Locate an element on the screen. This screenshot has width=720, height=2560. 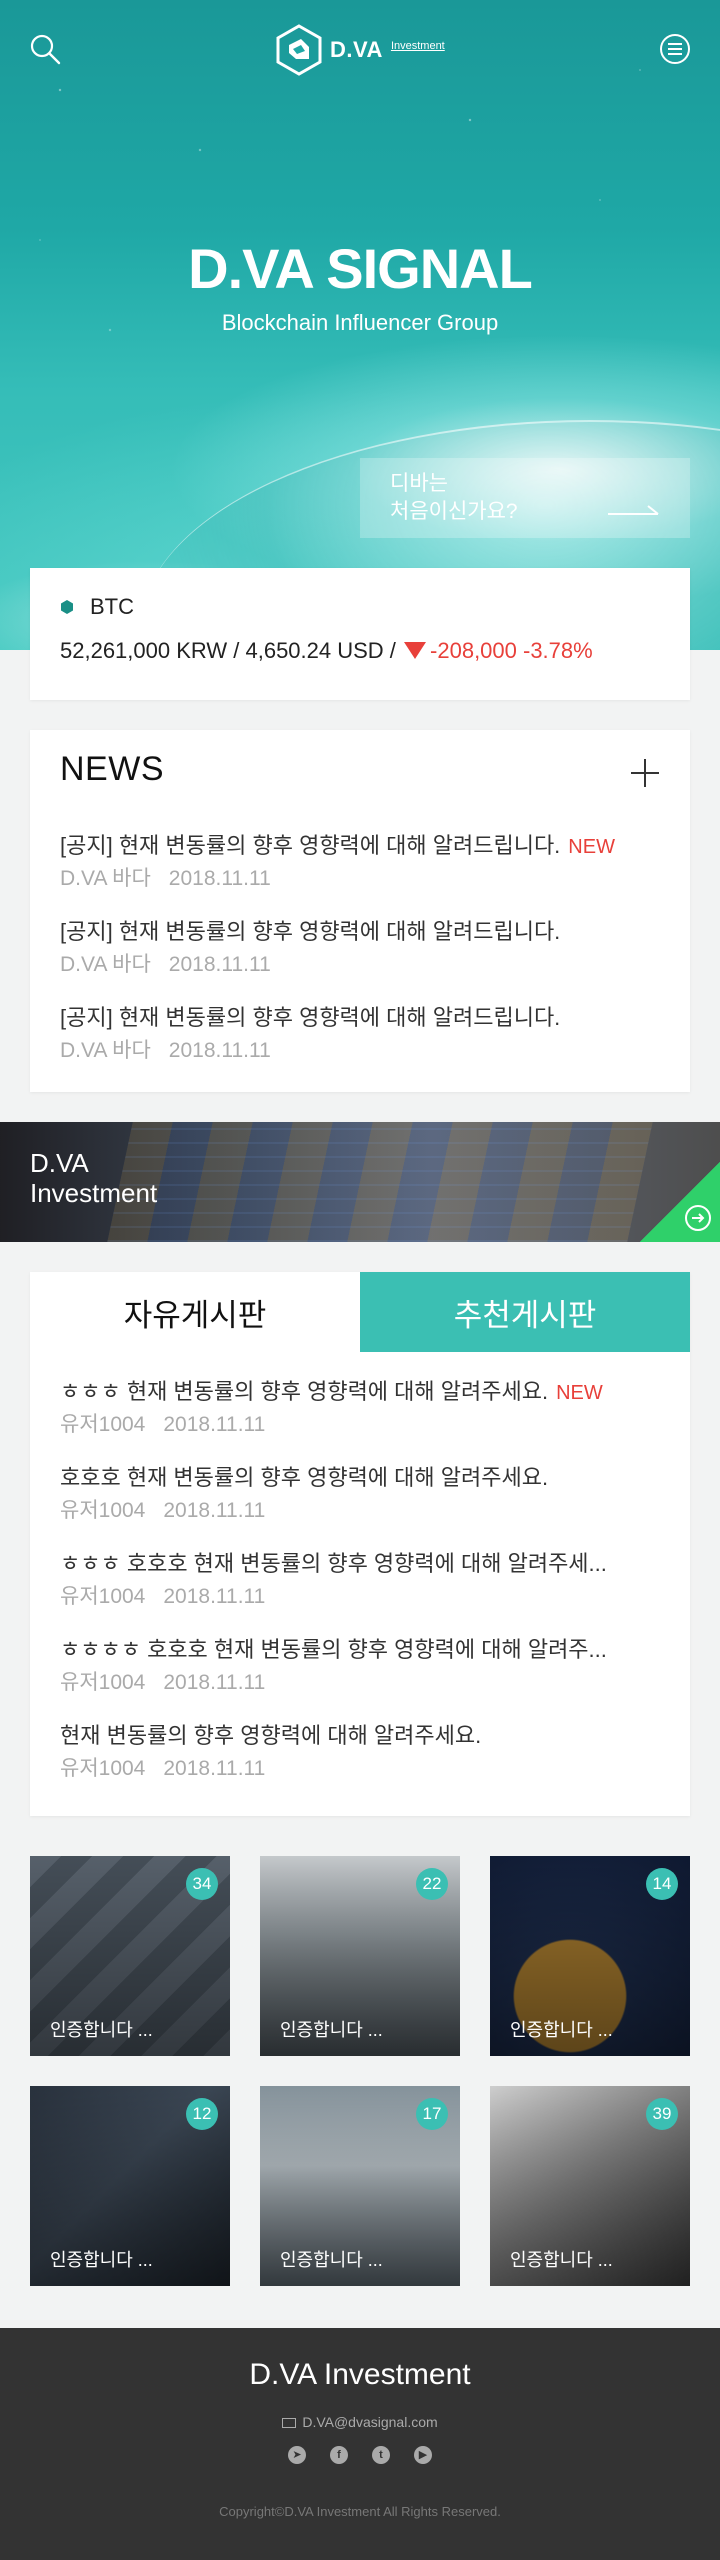
board-item-title: 현재 변동률의 향후 영향력에 대해 알려주세요. is located at coordinates (271, 1735).